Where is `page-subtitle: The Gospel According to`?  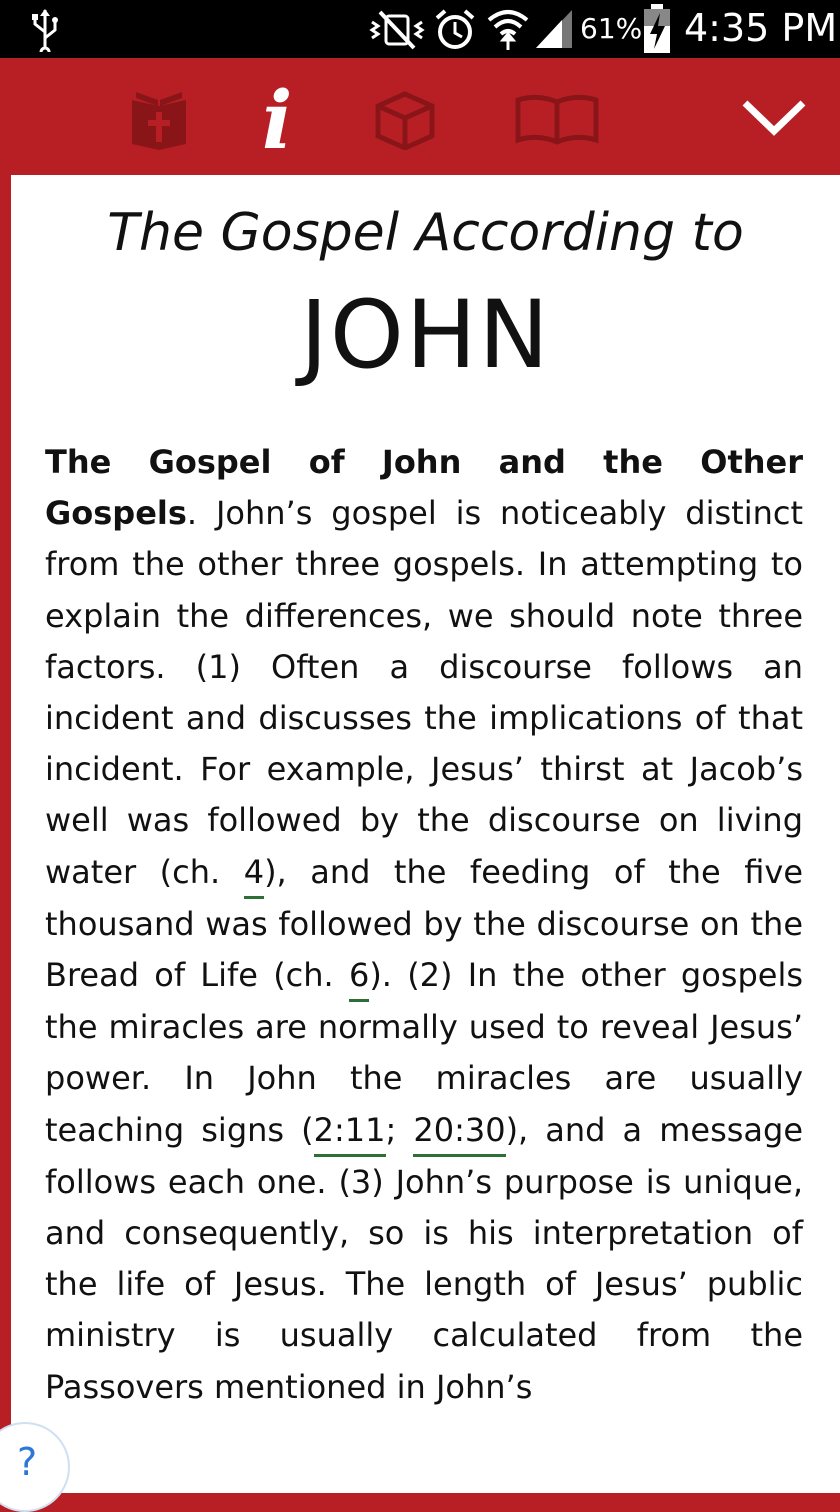 page-subtitle: The Gospel According to is located at coordinates (425, 233).